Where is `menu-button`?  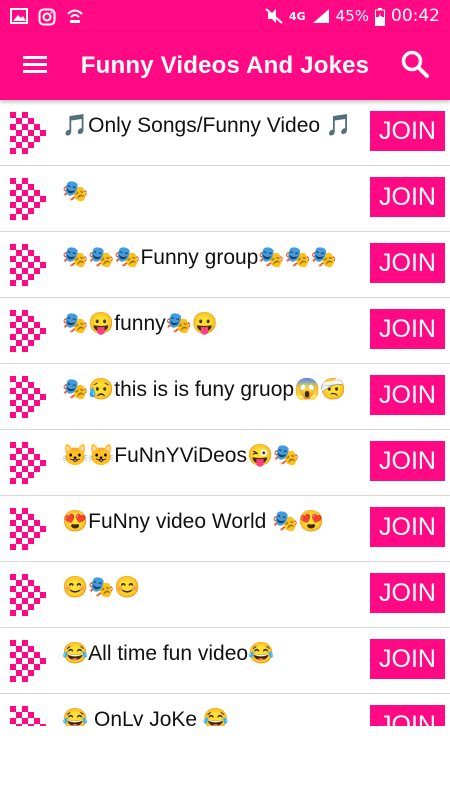
menu-button is located at coordinates (35, 66).